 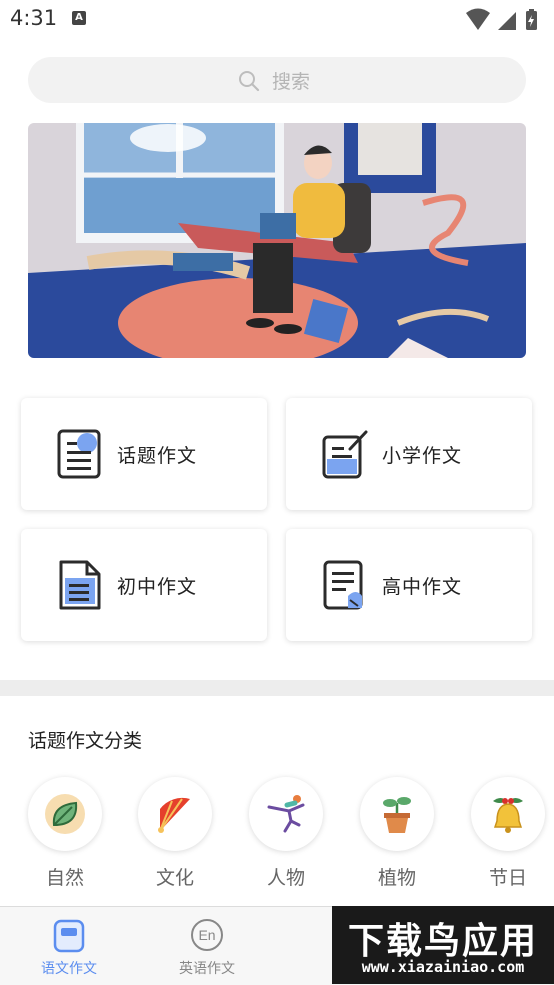 I want to click on card-high-essay: 高中作文, so click(x=409, y=585).